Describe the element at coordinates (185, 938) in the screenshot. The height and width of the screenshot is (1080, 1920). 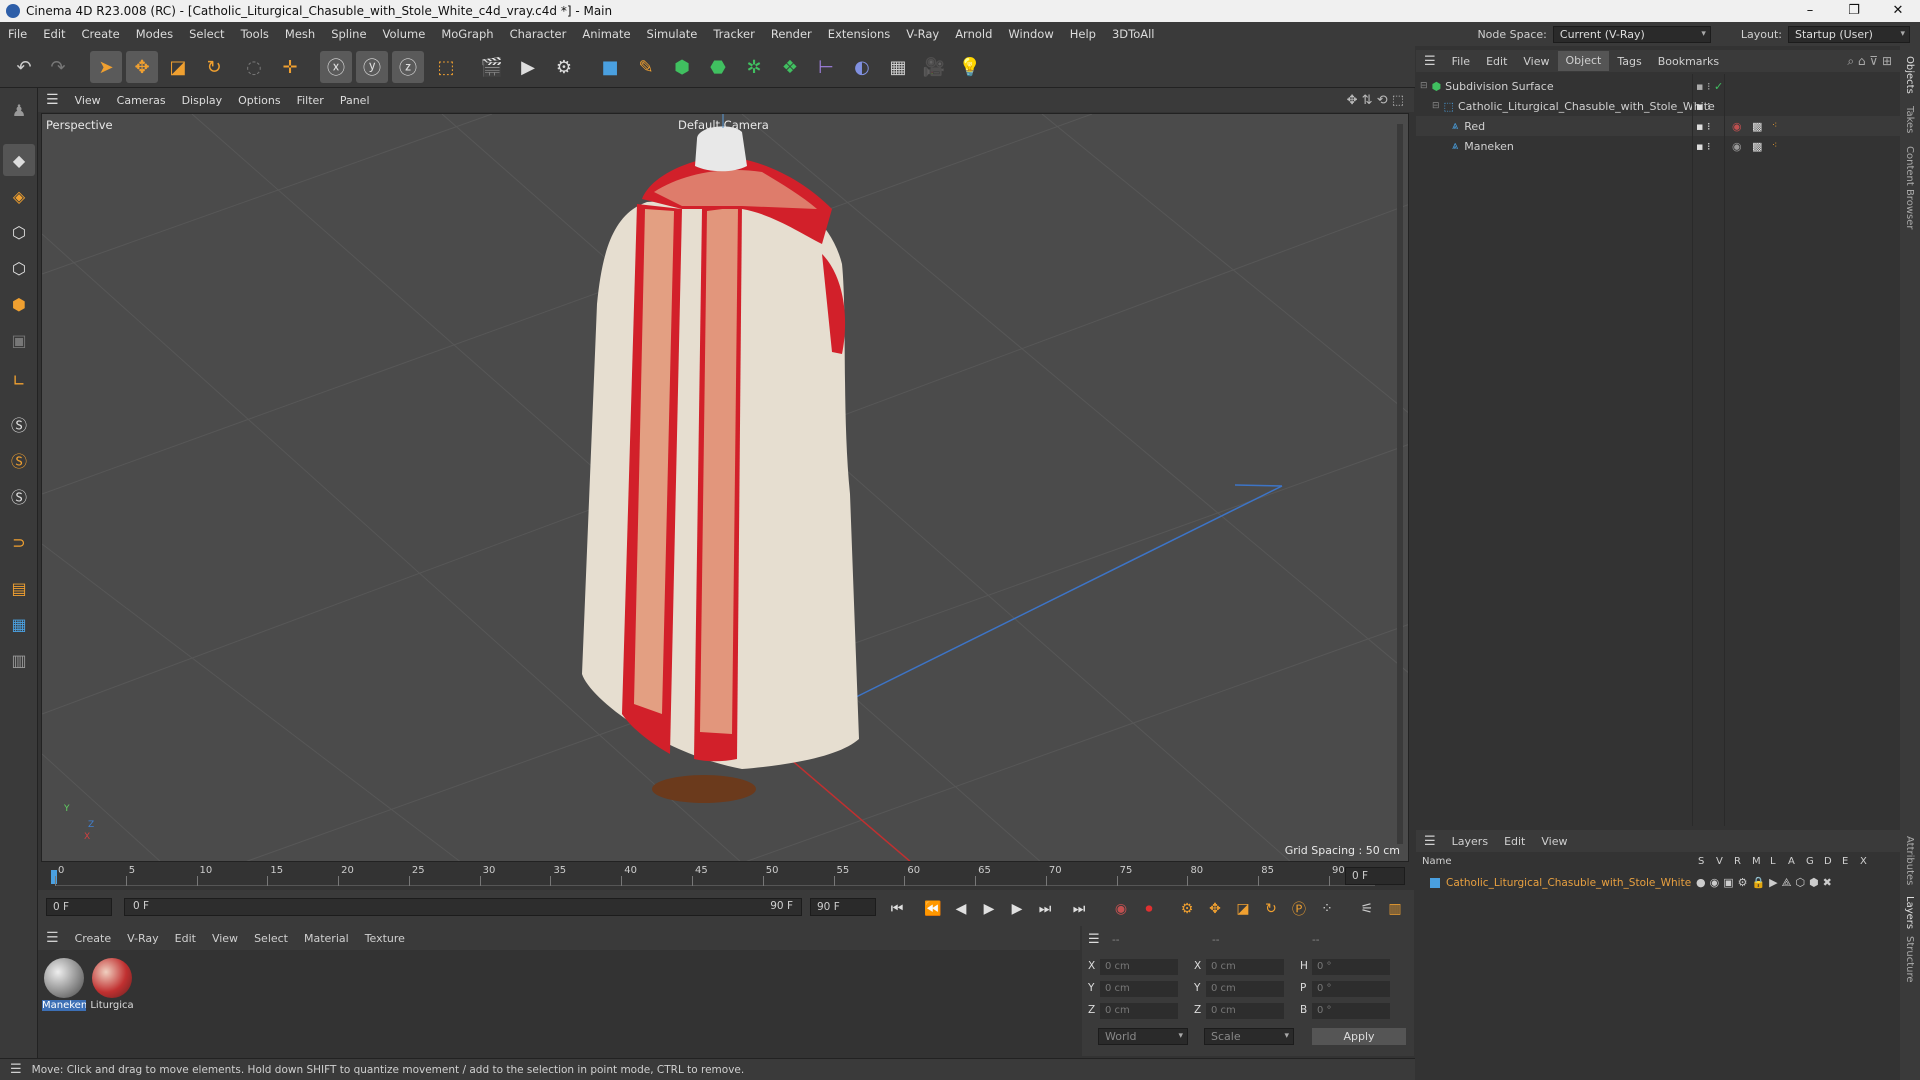
I see `material-menu-edit: Edit` at that location.